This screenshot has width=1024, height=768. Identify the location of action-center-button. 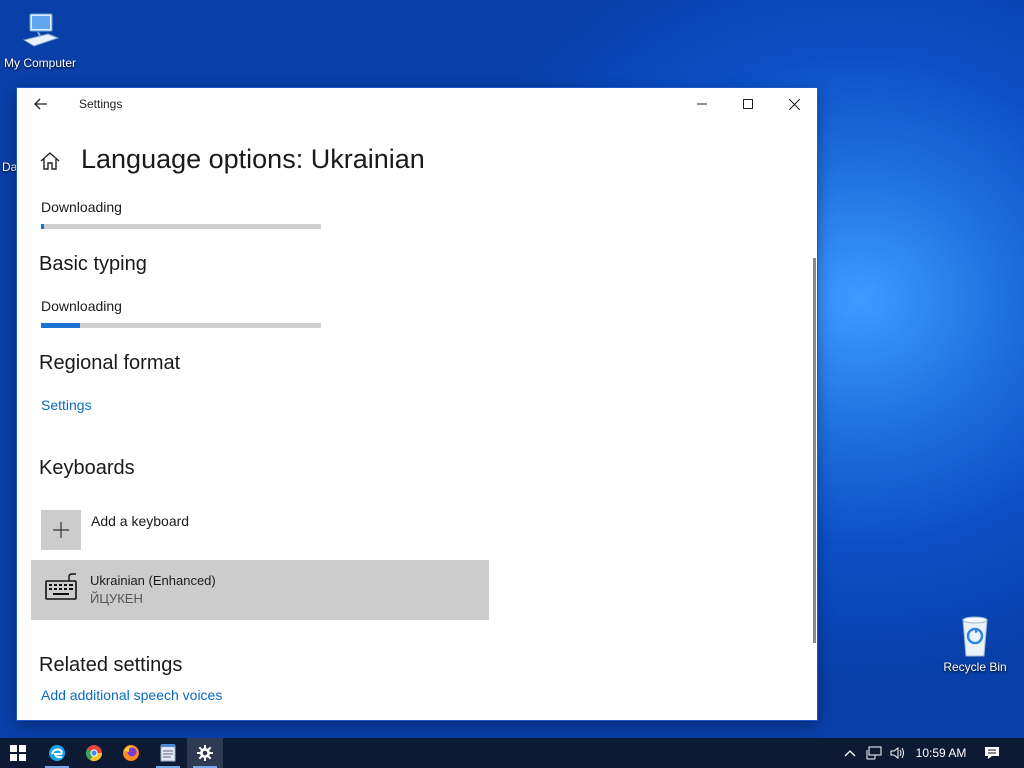
(992, 753).